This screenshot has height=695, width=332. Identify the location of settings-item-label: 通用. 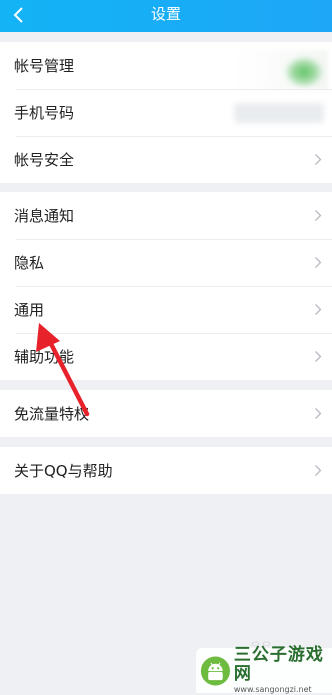
(29, 310).